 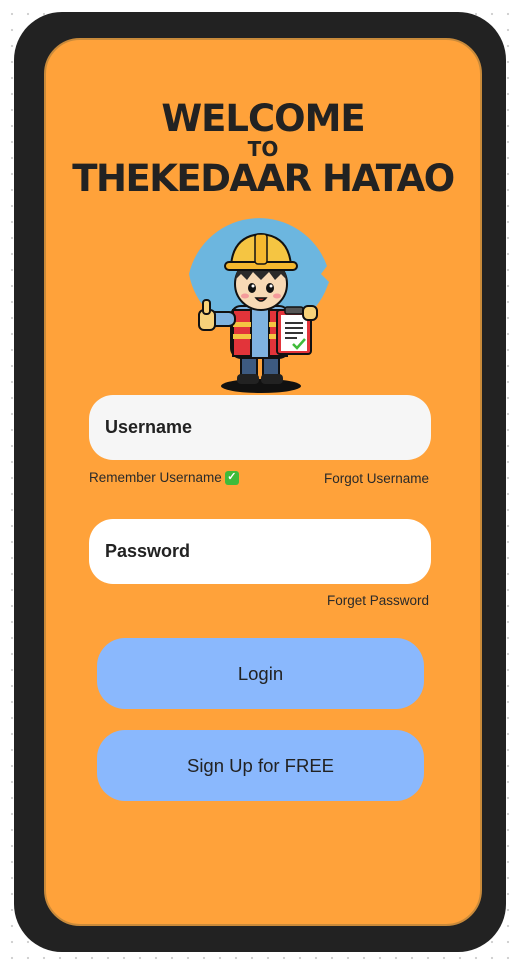 What do you see at coordinates (376, 478) in the screenshot?
I see `forgot-username-link: Forgot Username` at bounding box center [376, 478].